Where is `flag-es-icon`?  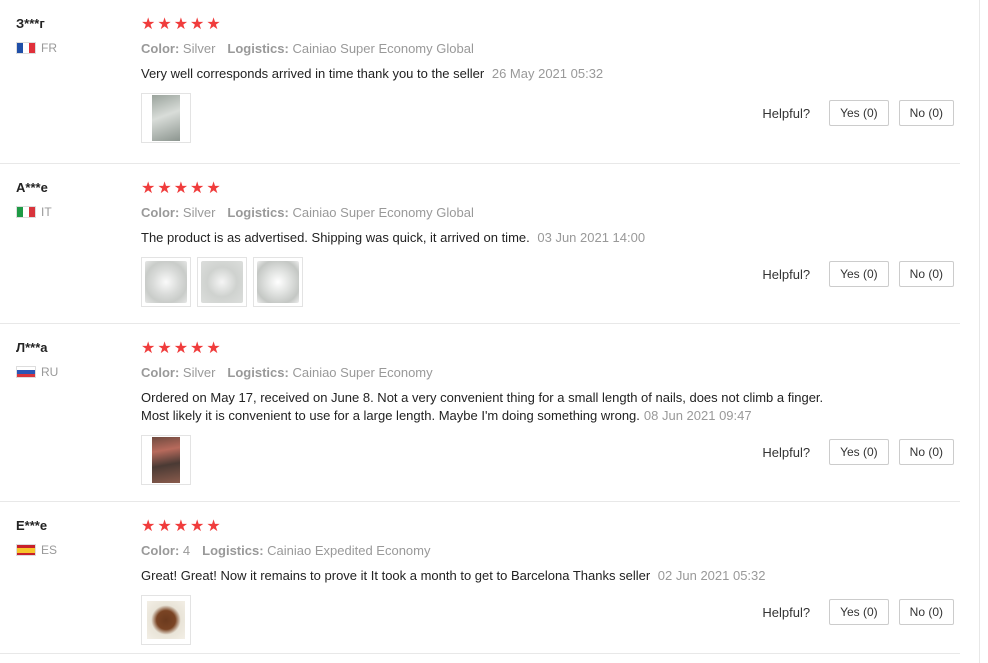 flag-es-icon is located at coordinates (26, 550).